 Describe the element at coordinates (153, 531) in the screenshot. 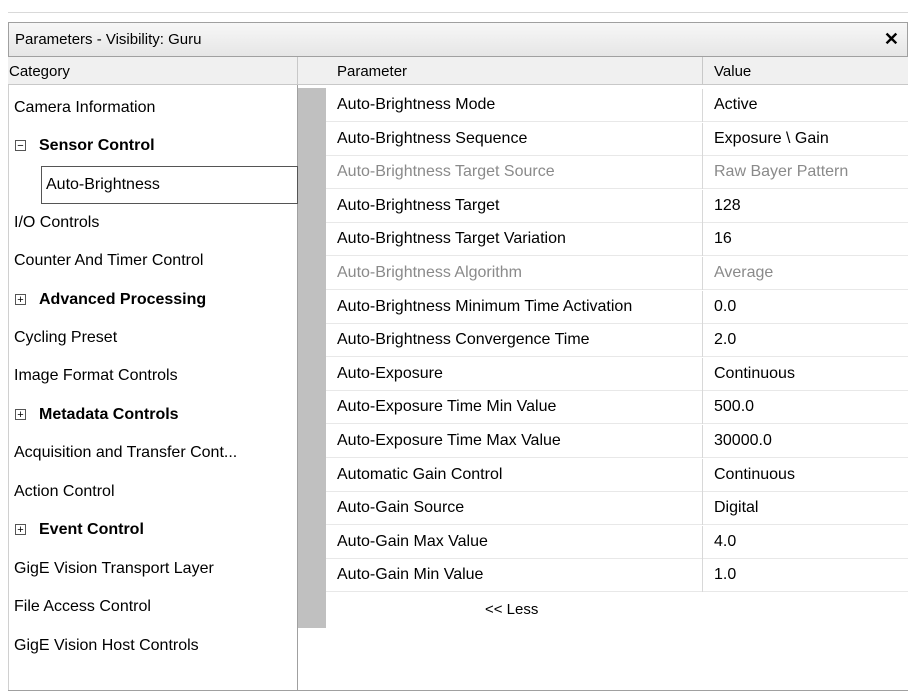

I see `category-item: + Event Control` at that location.